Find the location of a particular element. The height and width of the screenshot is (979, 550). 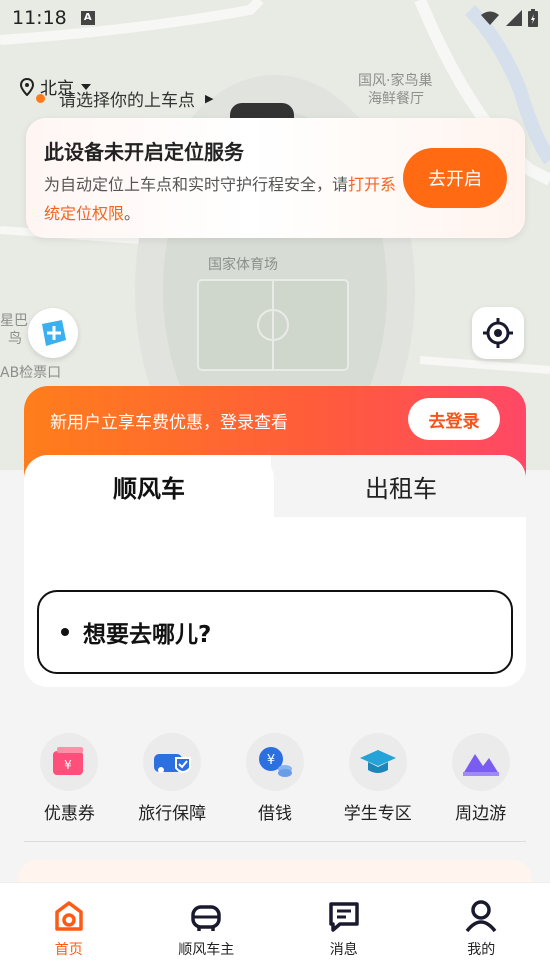

crosshair-icon is located at coordinates (498, 333).